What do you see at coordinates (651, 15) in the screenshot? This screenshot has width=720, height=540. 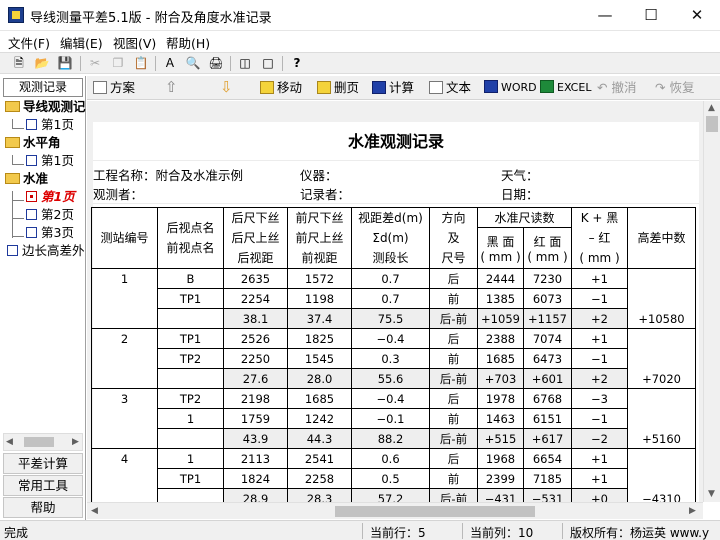 I see `maximize-button: ☐` at bounding box center [651, 15].